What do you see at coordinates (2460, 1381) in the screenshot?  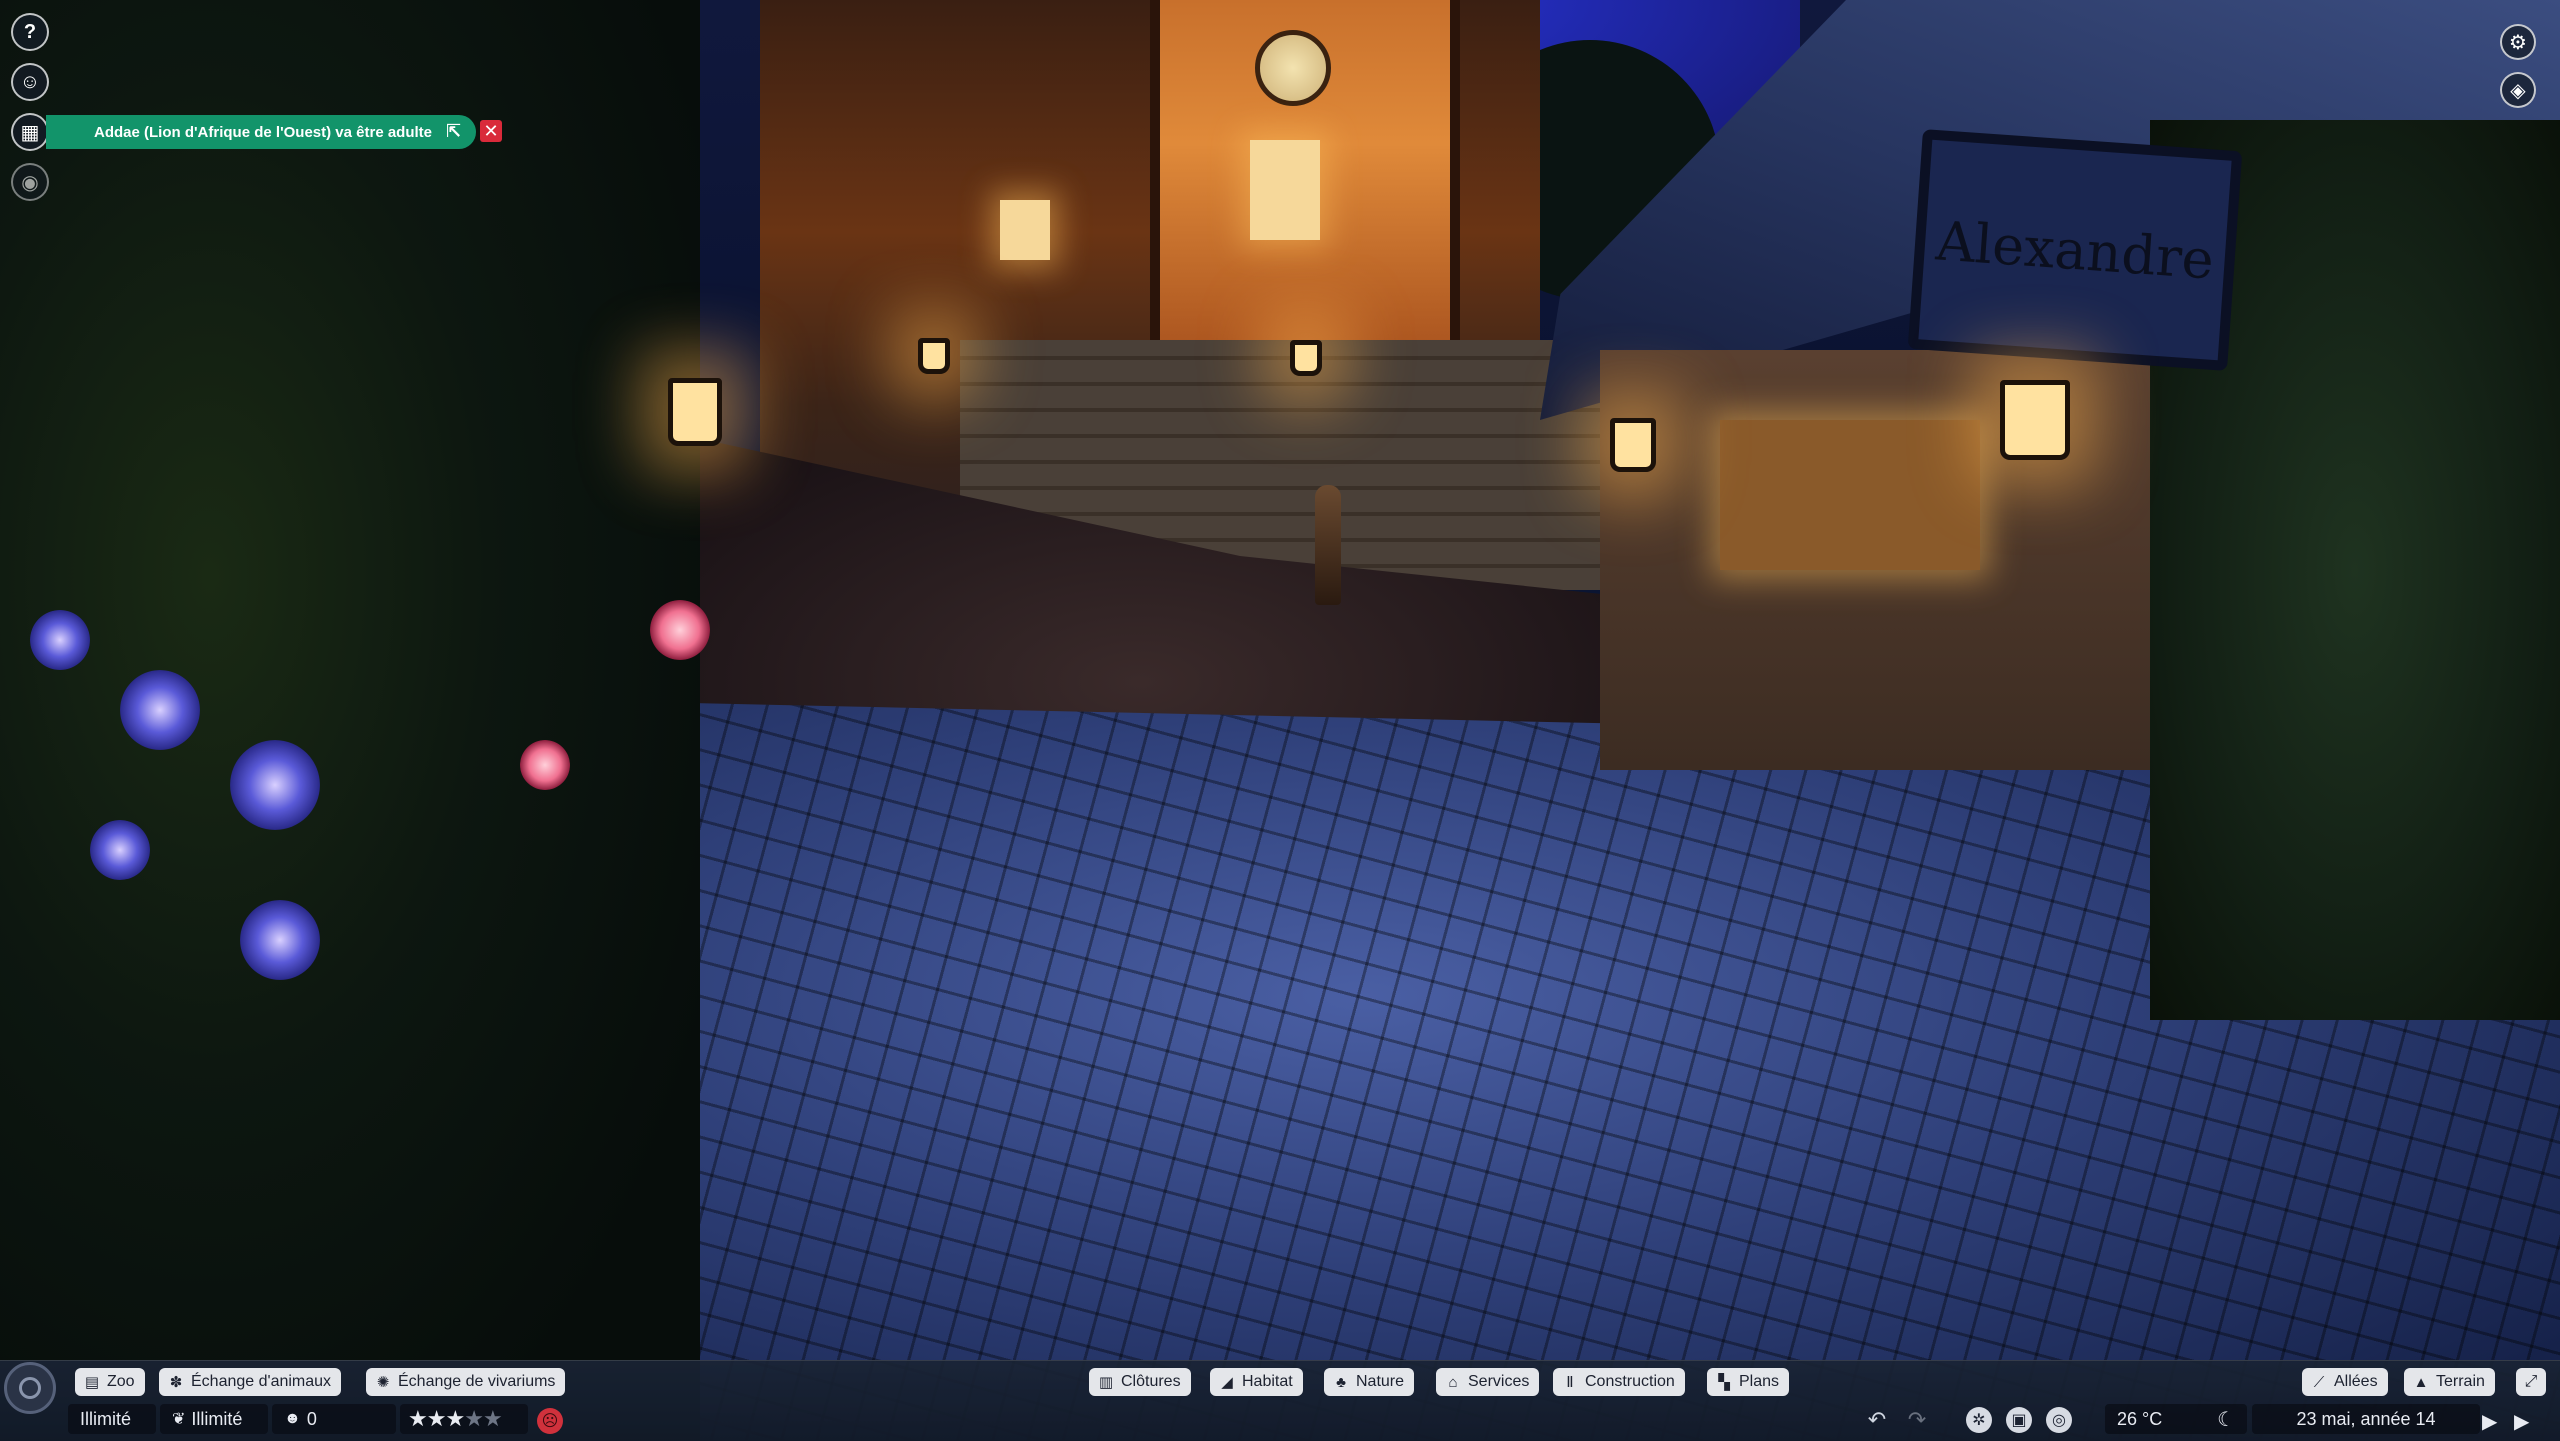 I see `tab-label: Terrain` at bounding box center [2460, 1381].